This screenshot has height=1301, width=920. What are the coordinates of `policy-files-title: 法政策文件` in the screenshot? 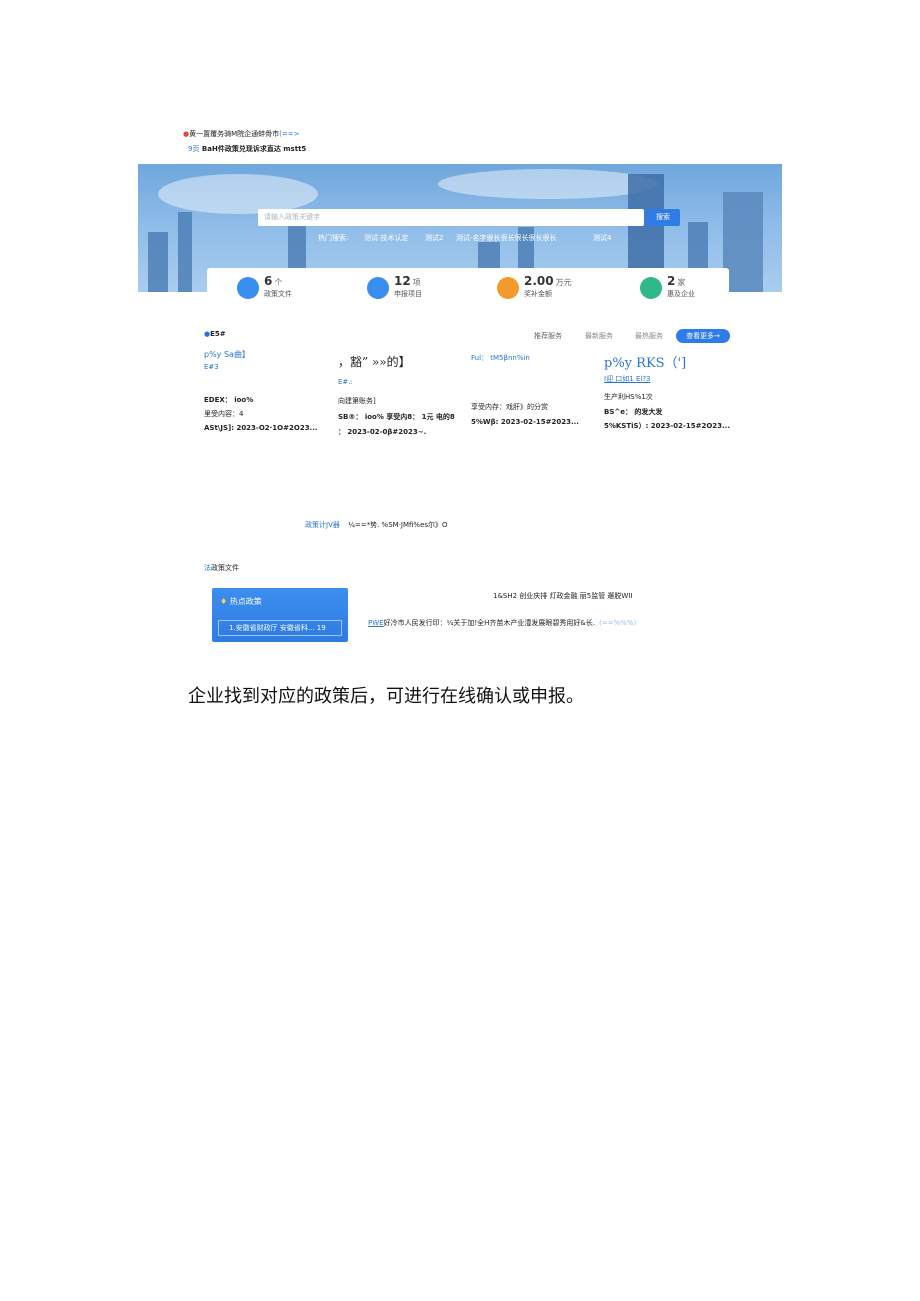 It's located at (221, 568).